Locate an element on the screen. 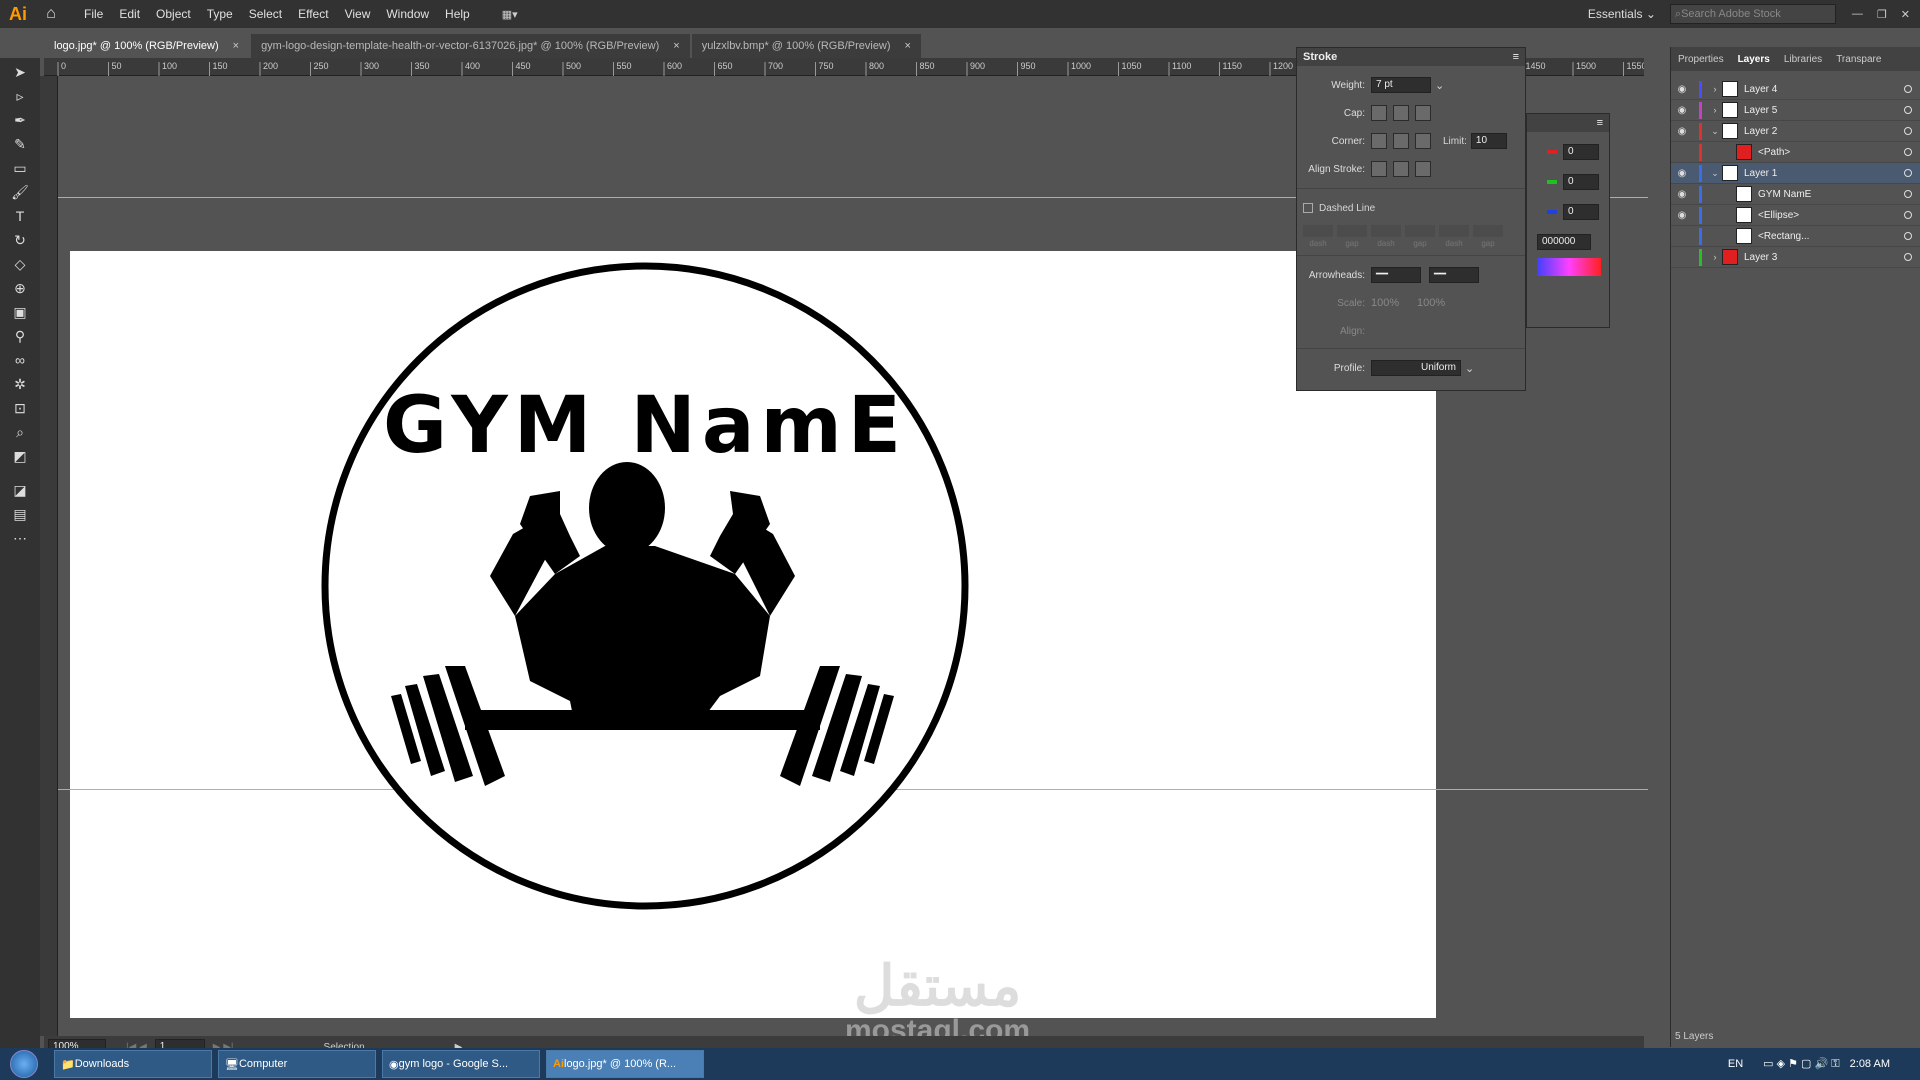  layer-name: Layer 2 is located at coordinates (1760, 131).